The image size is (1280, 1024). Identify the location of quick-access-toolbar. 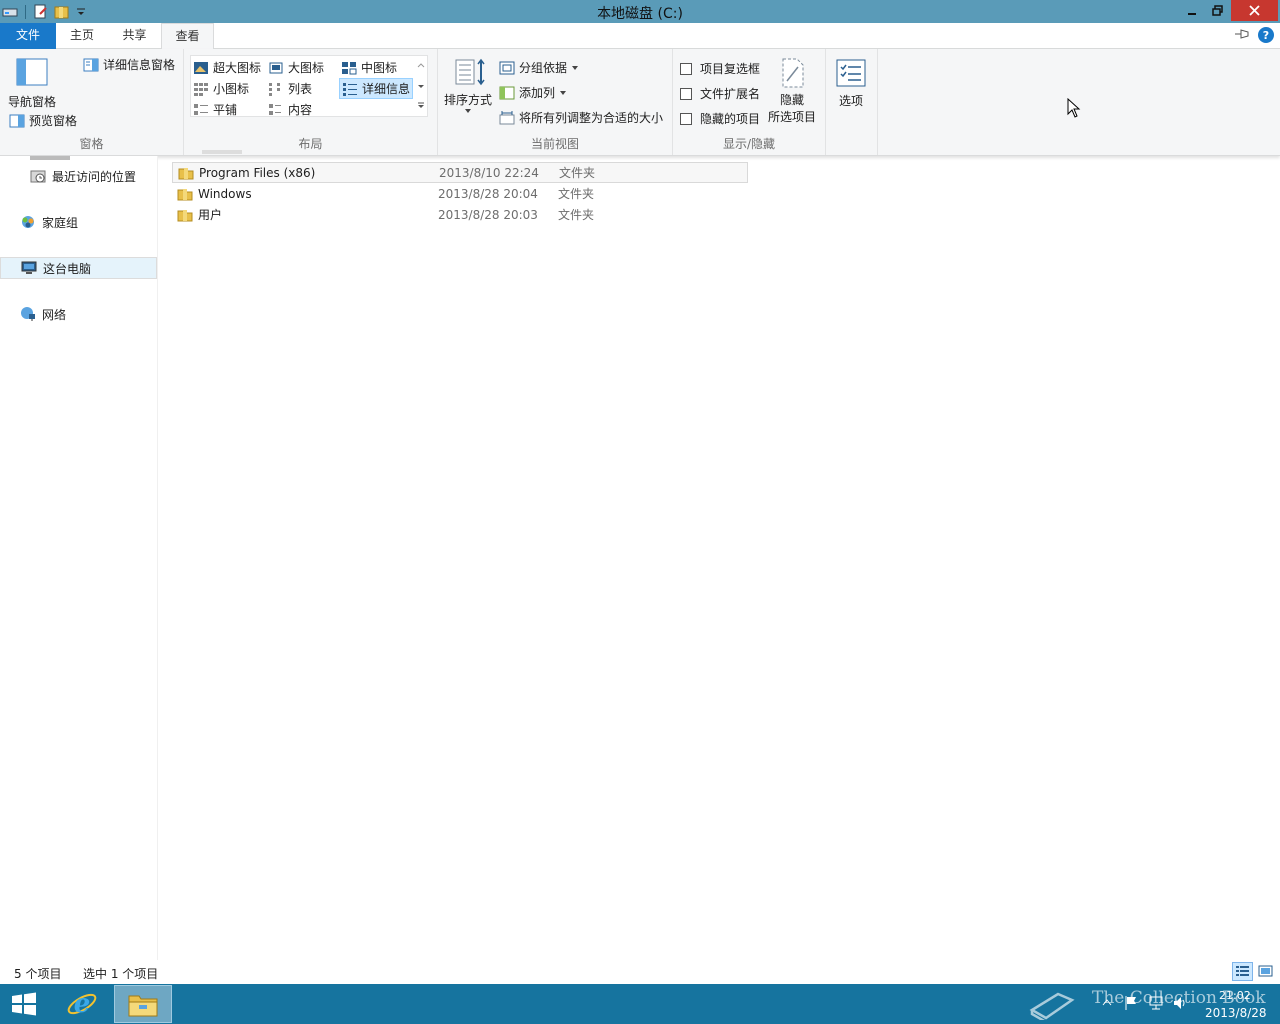
(44, 11).